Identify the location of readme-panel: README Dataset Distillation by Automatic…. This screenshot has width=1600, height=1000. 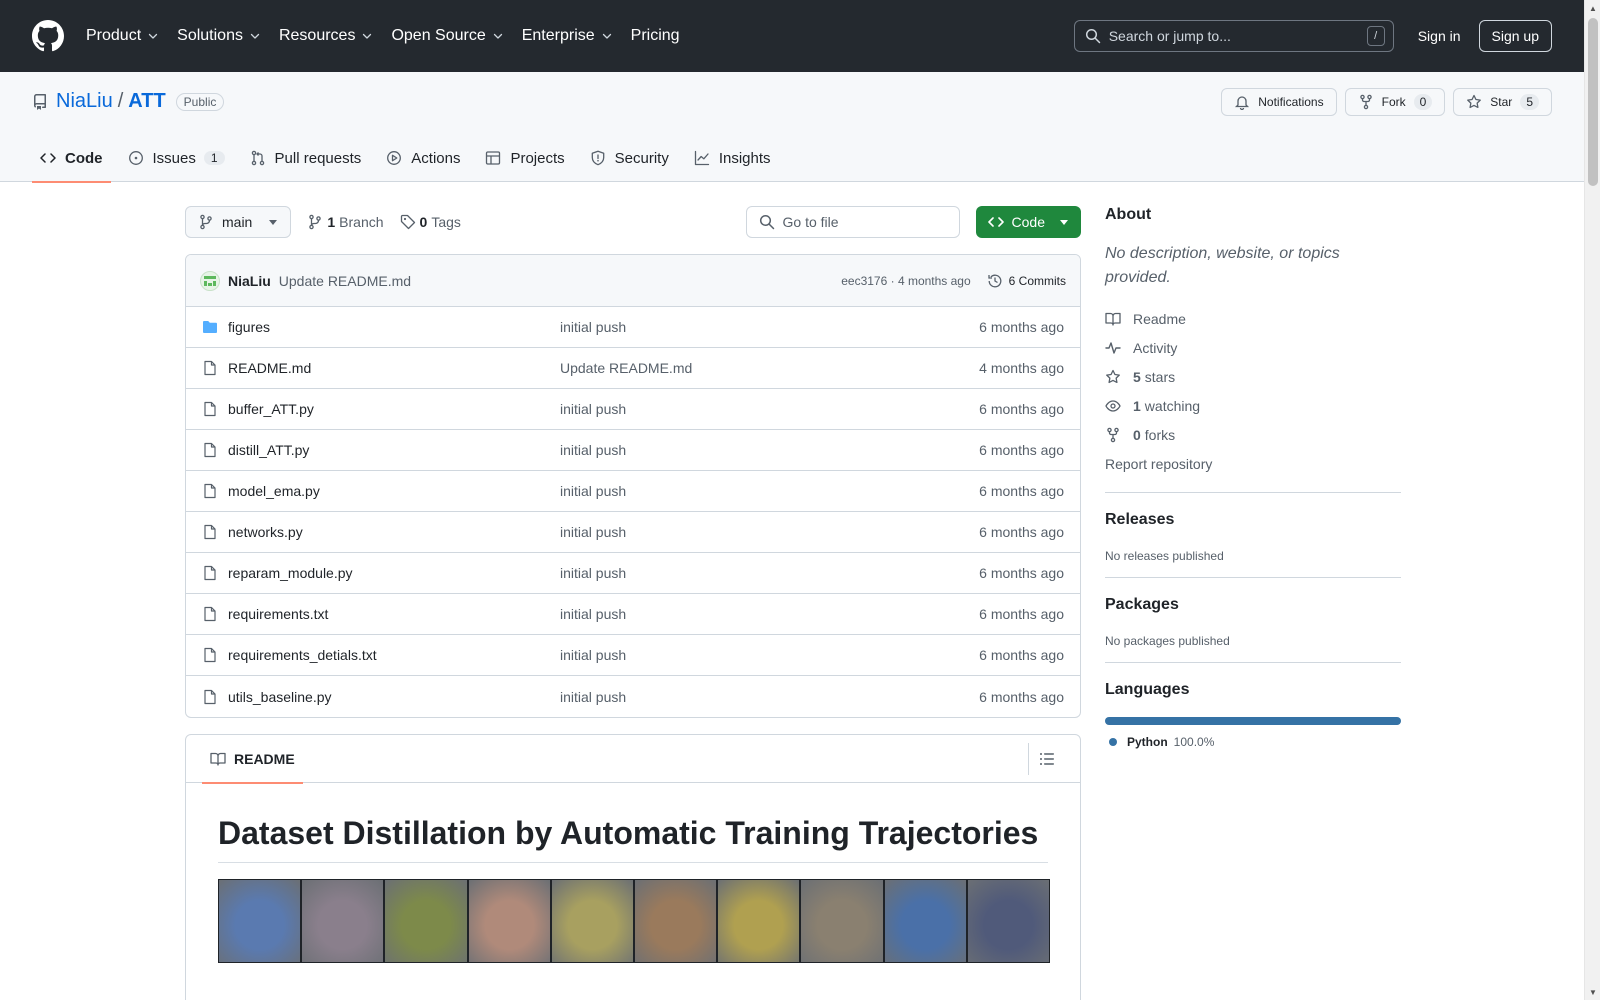
(633, 867).